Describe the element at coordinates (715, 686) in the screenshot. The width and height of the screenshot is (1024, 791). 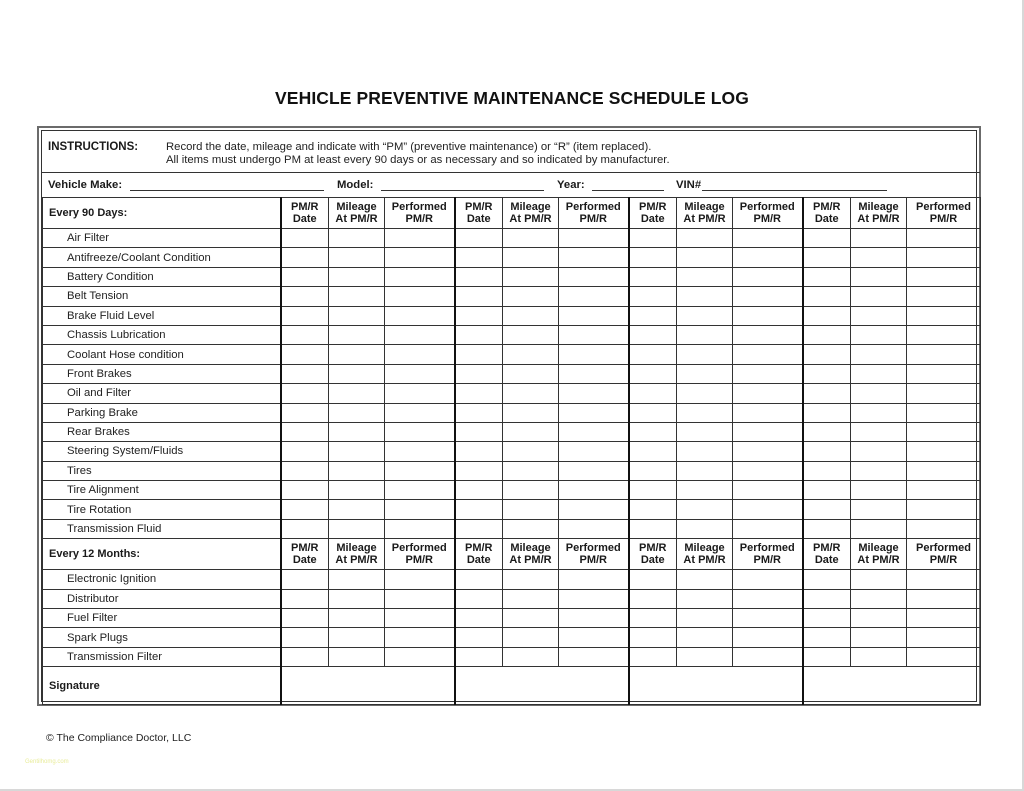
I see `signature-cell` at that location.